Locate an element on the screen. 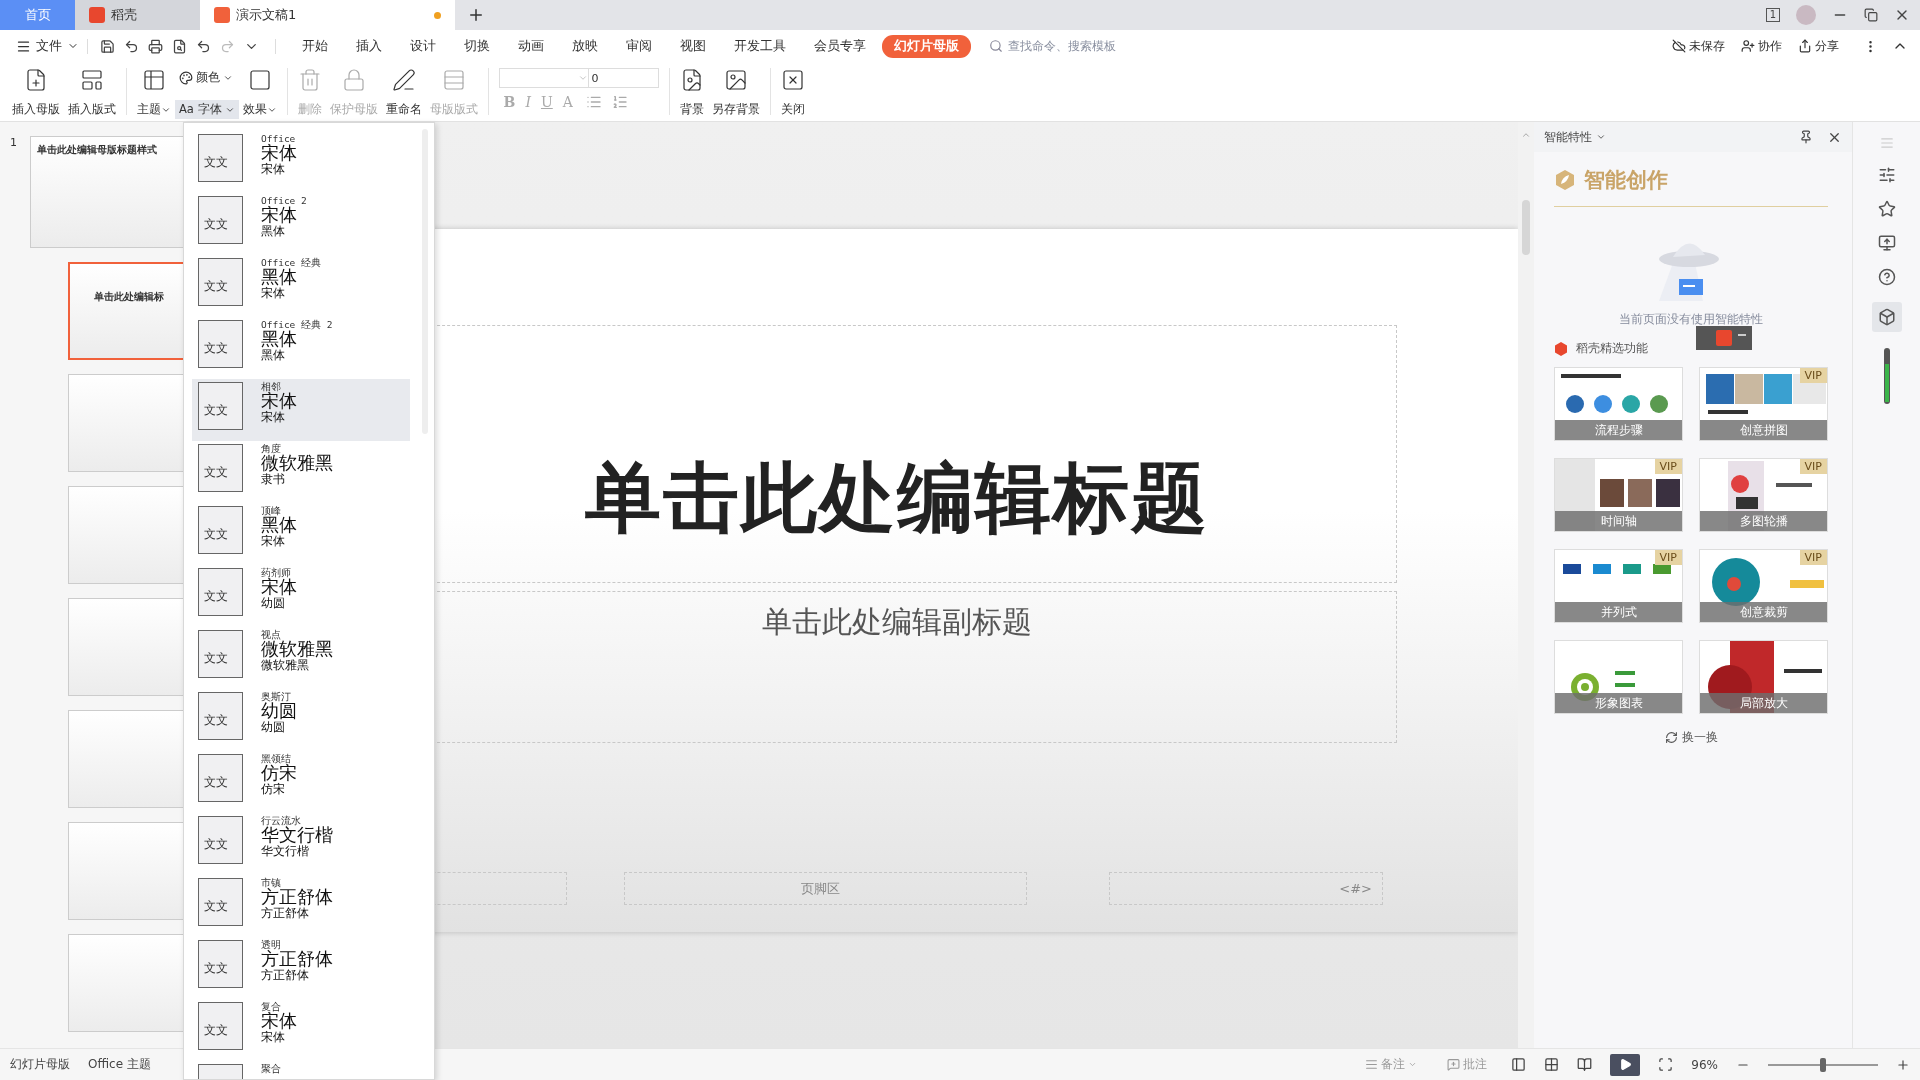 Image resolution: width=1920 pixels, height=1080 pixels. font-theme-item: 文文 复合 宋体 宋体 is located at coordinates (301, 1030).